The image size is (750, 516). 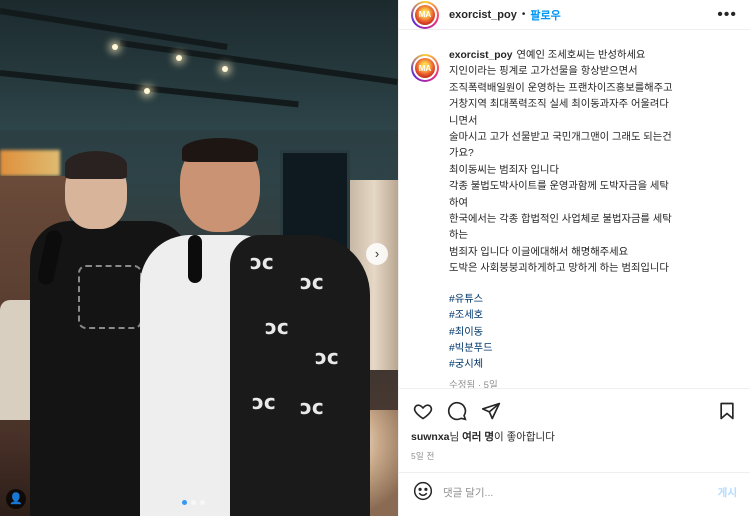 I want to click on post-header: MA exorcist_poy • 팔로우 •••, so click(x=574, y=15).